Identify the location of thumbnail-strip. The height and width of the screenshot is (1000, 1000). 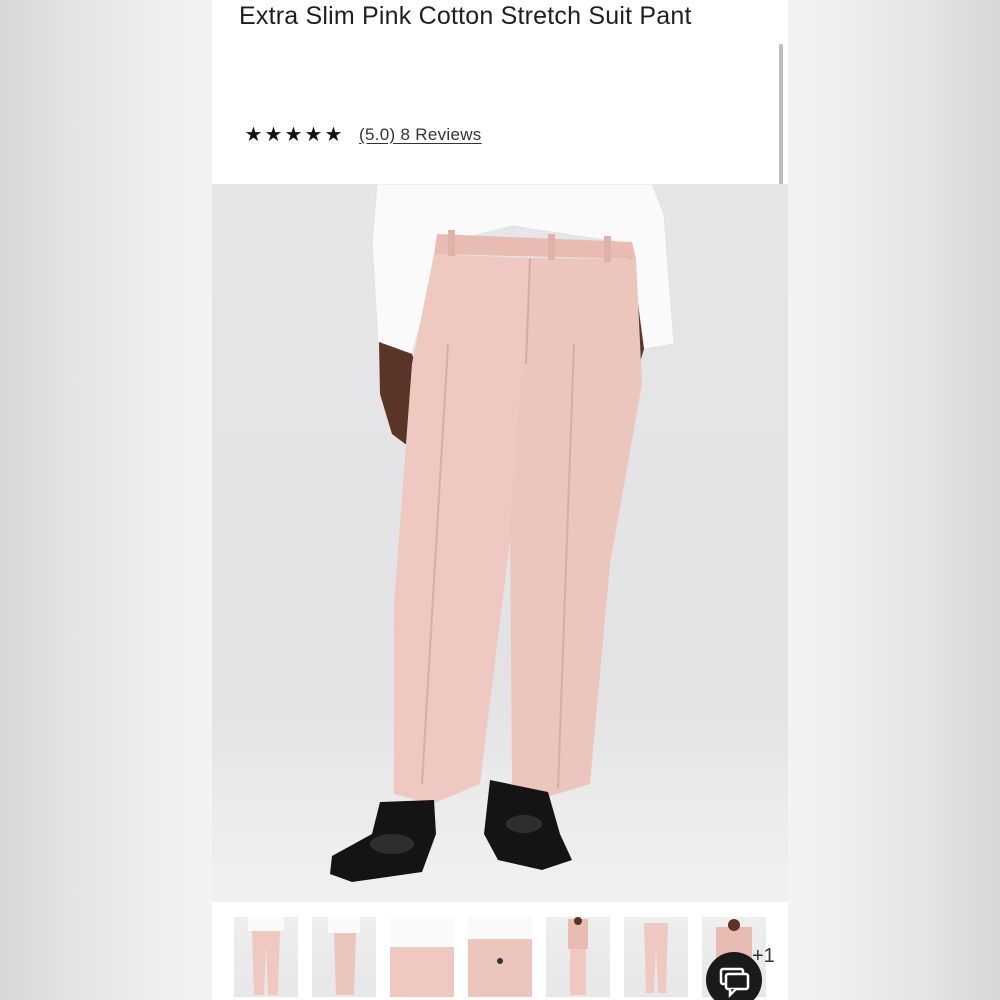
(500, 951).